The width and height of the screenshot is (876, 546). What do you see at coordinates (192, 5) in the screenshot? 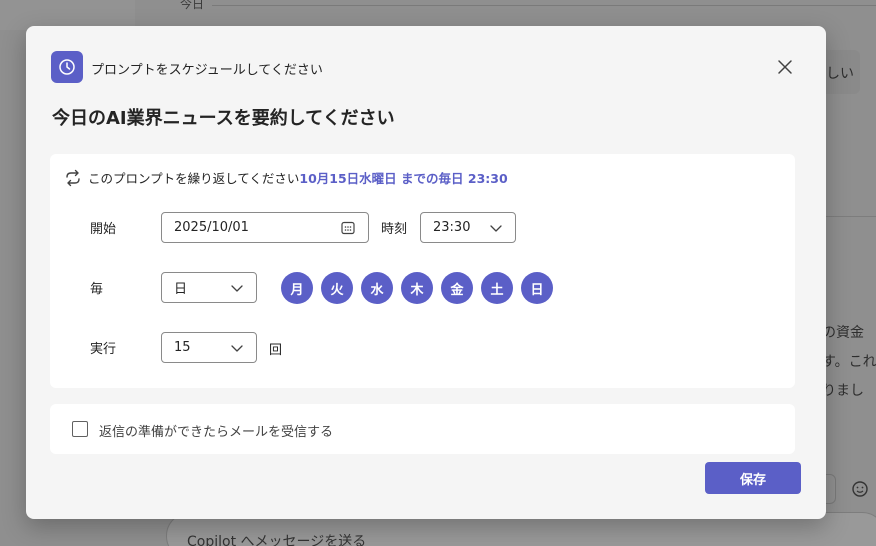
I see `background-date-label: 今日` at bounding box center [192, 5].